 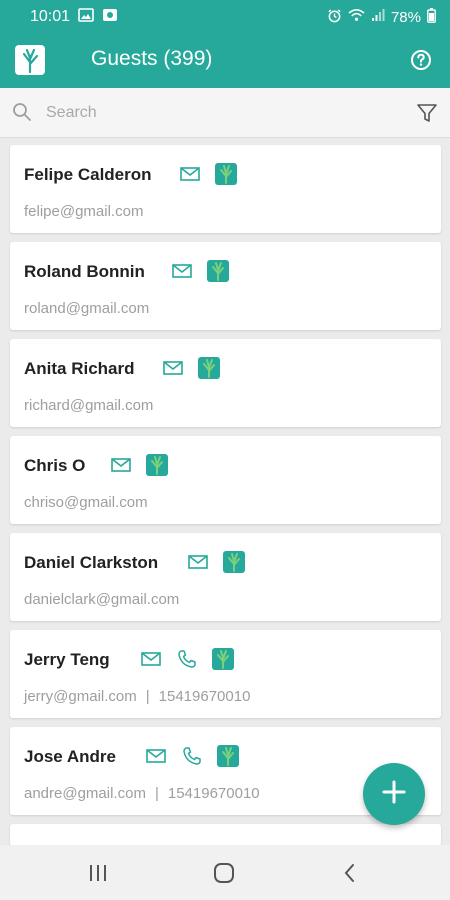 What do you see at coordinates (225, 480) in the screenshot?
I see `guest-card: Chris O chriso@gmail.com` at bounding box center [225, 480].